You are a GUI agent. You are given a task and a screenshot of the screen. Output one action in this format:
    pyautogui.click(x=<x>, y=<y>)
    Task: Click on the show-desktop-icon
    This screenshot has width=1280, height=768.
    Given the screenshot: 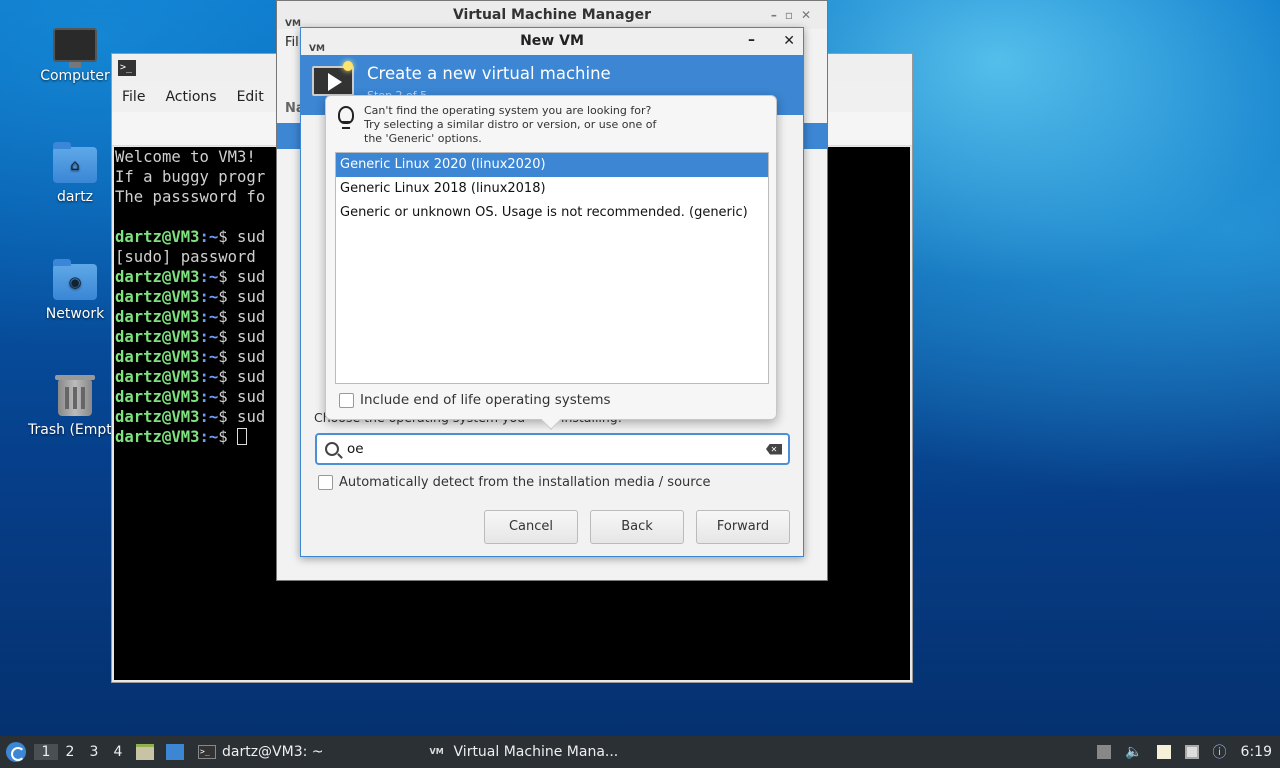 What is the action you would take?
    pyautogui.click(x=175, y=752)
    